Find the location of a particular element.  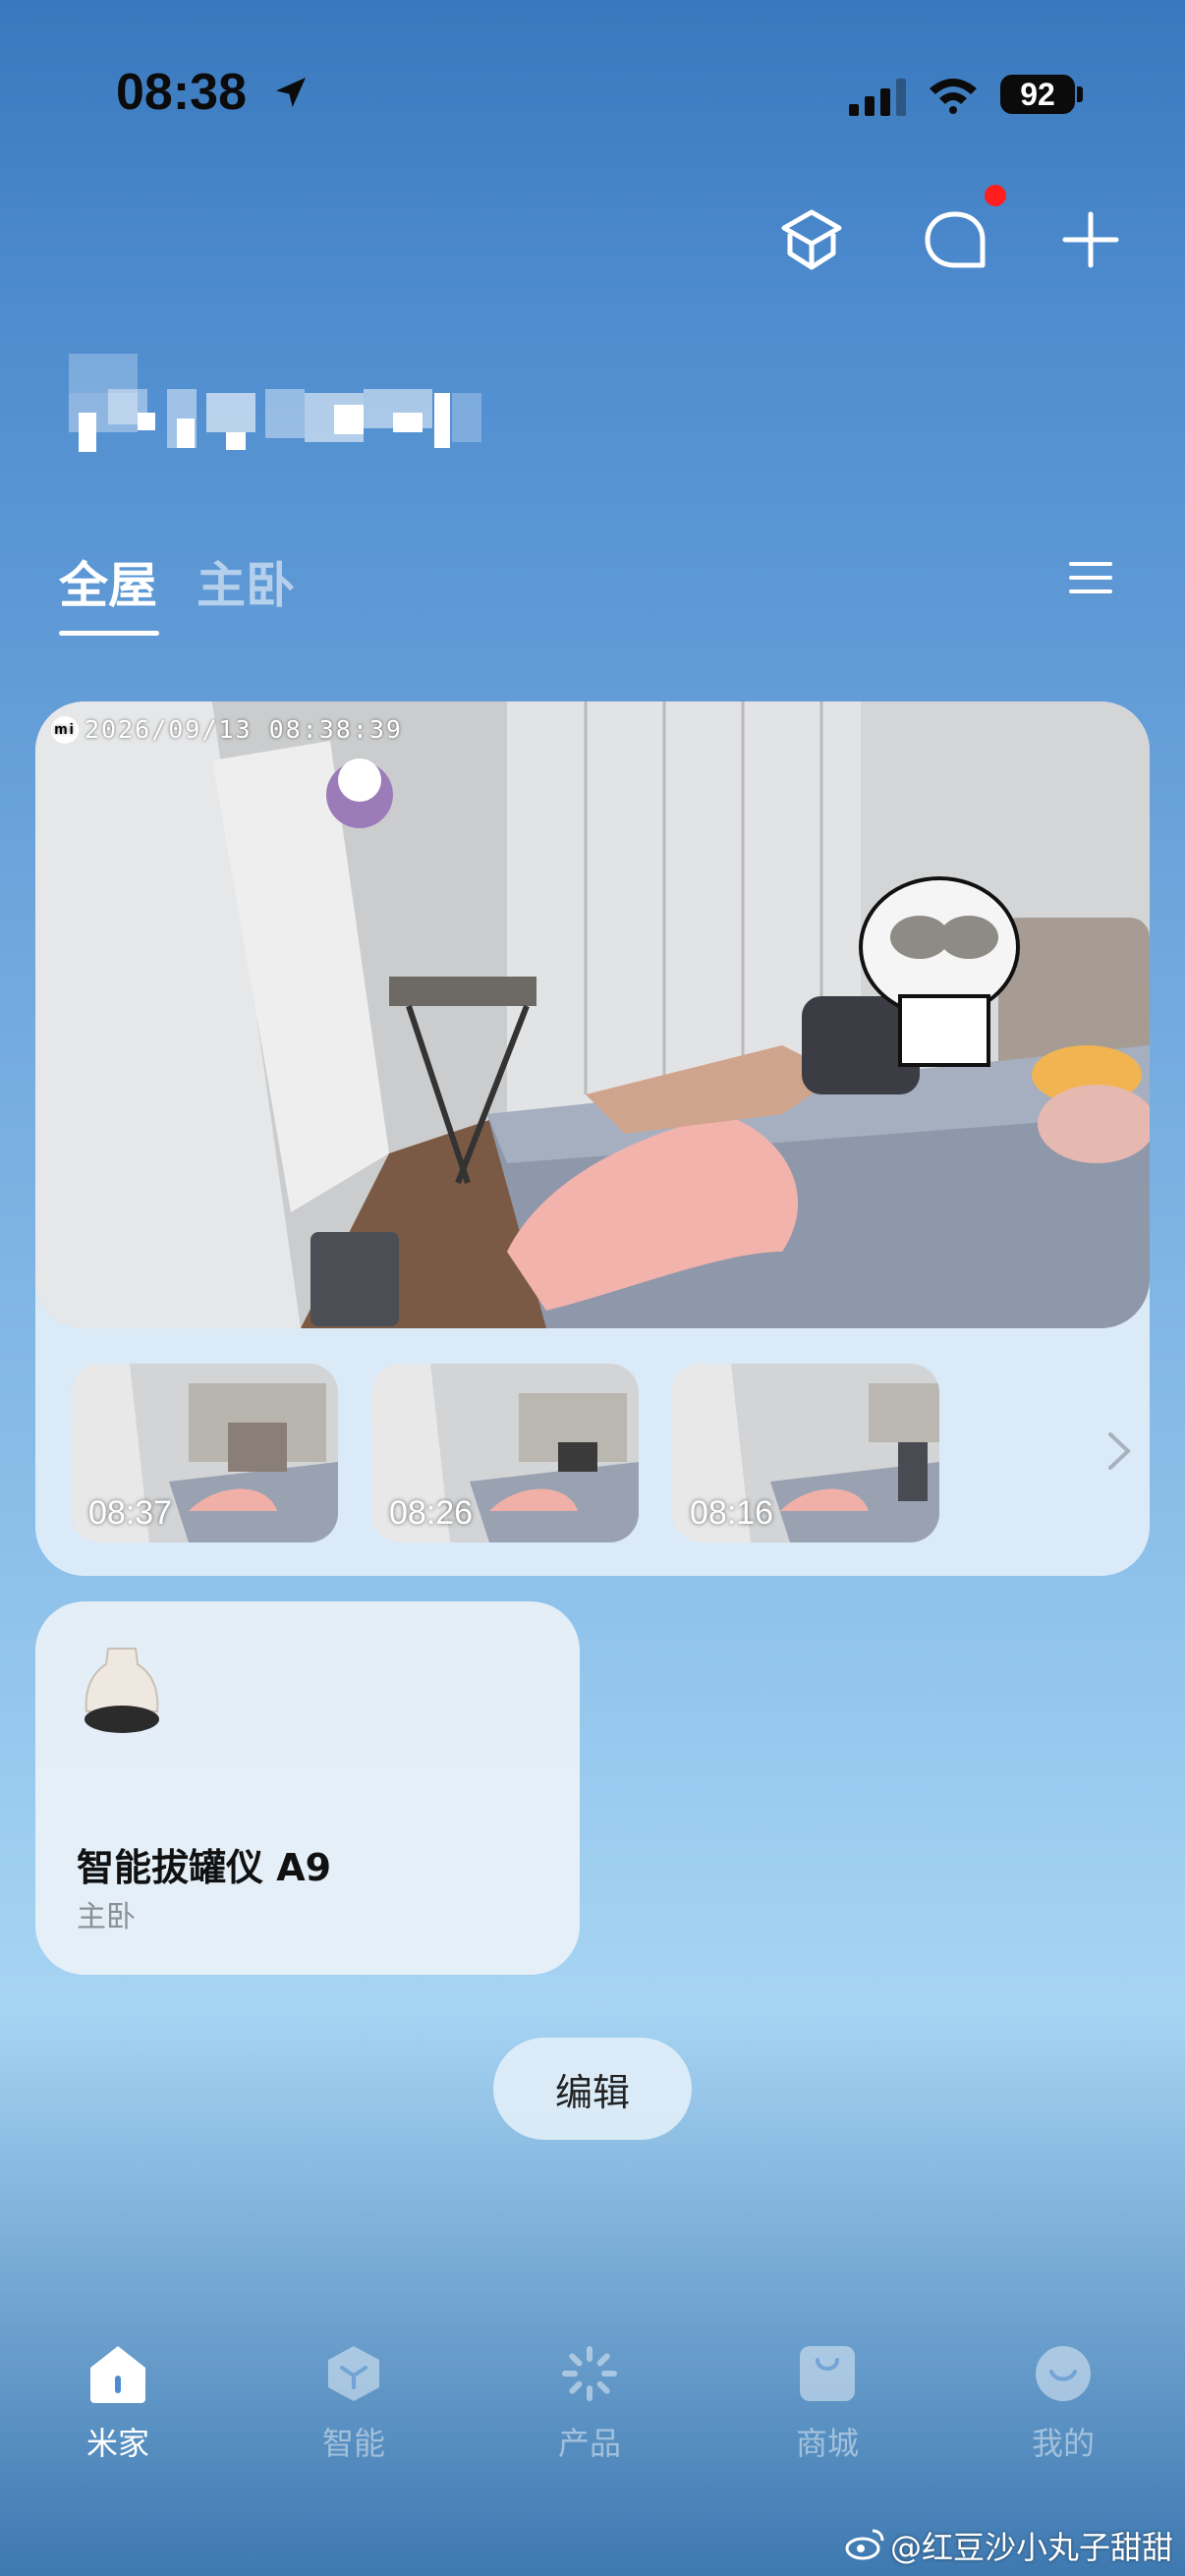

shopping-bag-icon is located at coordinates (828, 2373).